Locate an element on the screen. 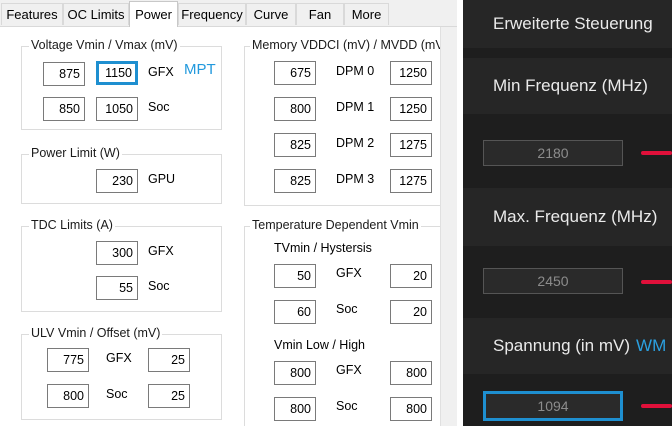 This screenshot has width=672, height=426. soc-vmax-input: 1050 is located at coordinates (117, 109).